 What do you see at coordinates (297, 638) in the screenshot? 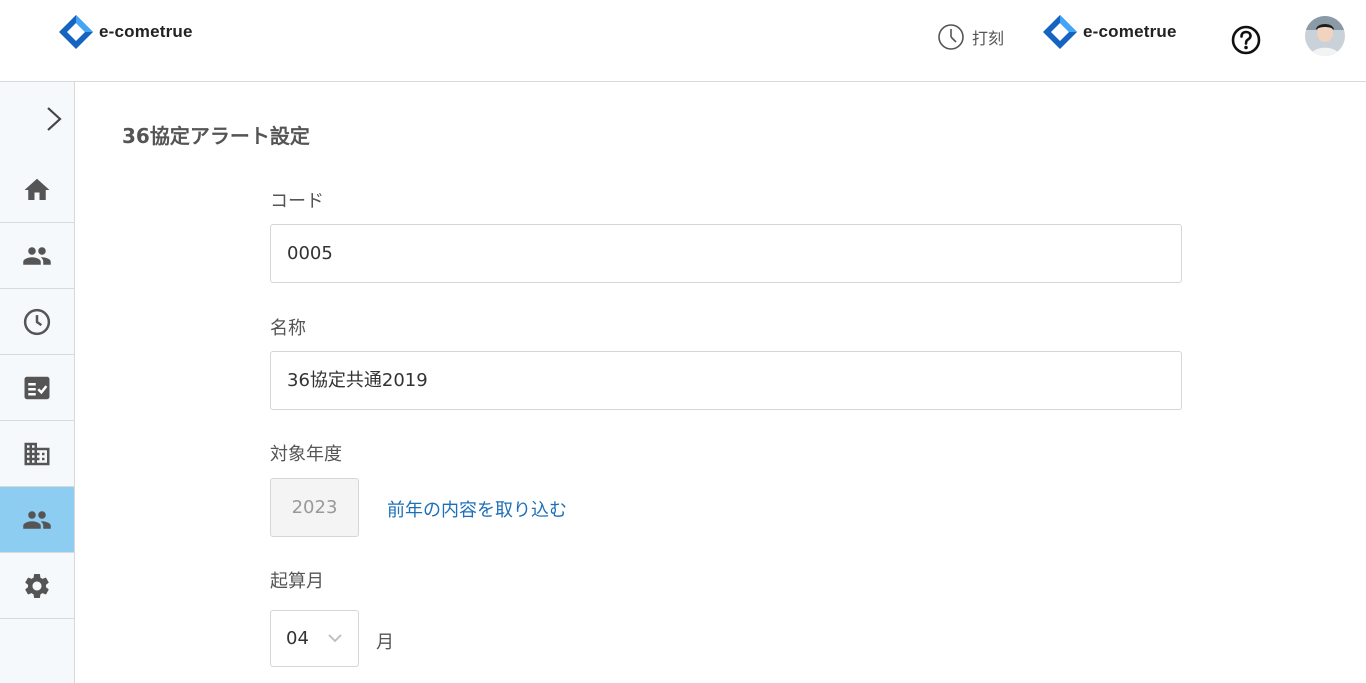
I see `start-month-value: 04` at bounding box center [297, 638].